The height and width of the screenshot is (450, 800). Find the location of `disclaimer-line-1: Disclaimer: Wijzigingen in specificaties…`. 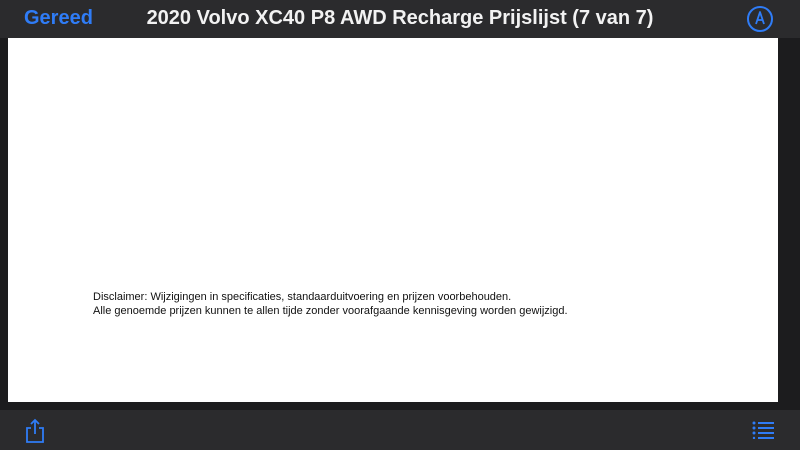

disclaimer-line-1: Disclaimer: Wijzigingen in specificaties… is located at coordinates (302, 297).